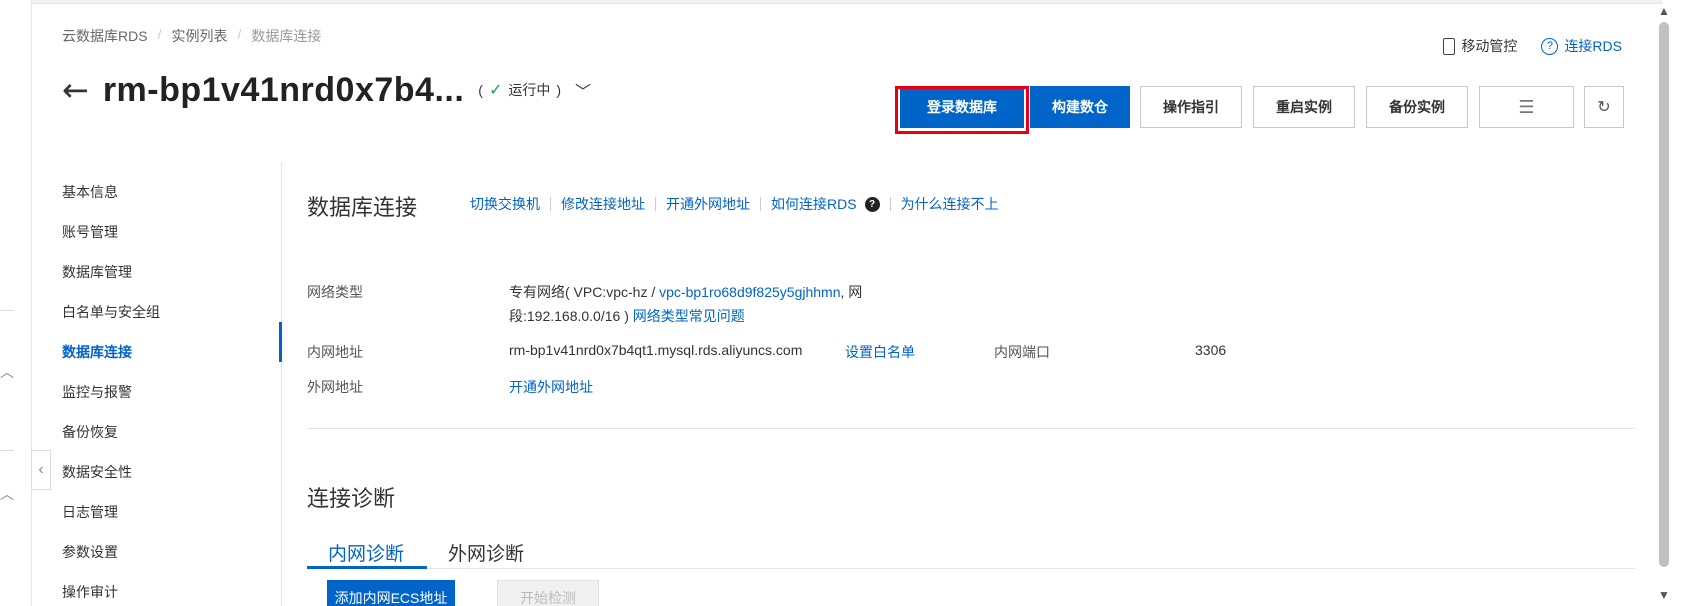 This screenshot has width=1692, height=606. Describe the element at coordinates (480, 90) in the screenshot. I see `status-paren-open: (` at that location.